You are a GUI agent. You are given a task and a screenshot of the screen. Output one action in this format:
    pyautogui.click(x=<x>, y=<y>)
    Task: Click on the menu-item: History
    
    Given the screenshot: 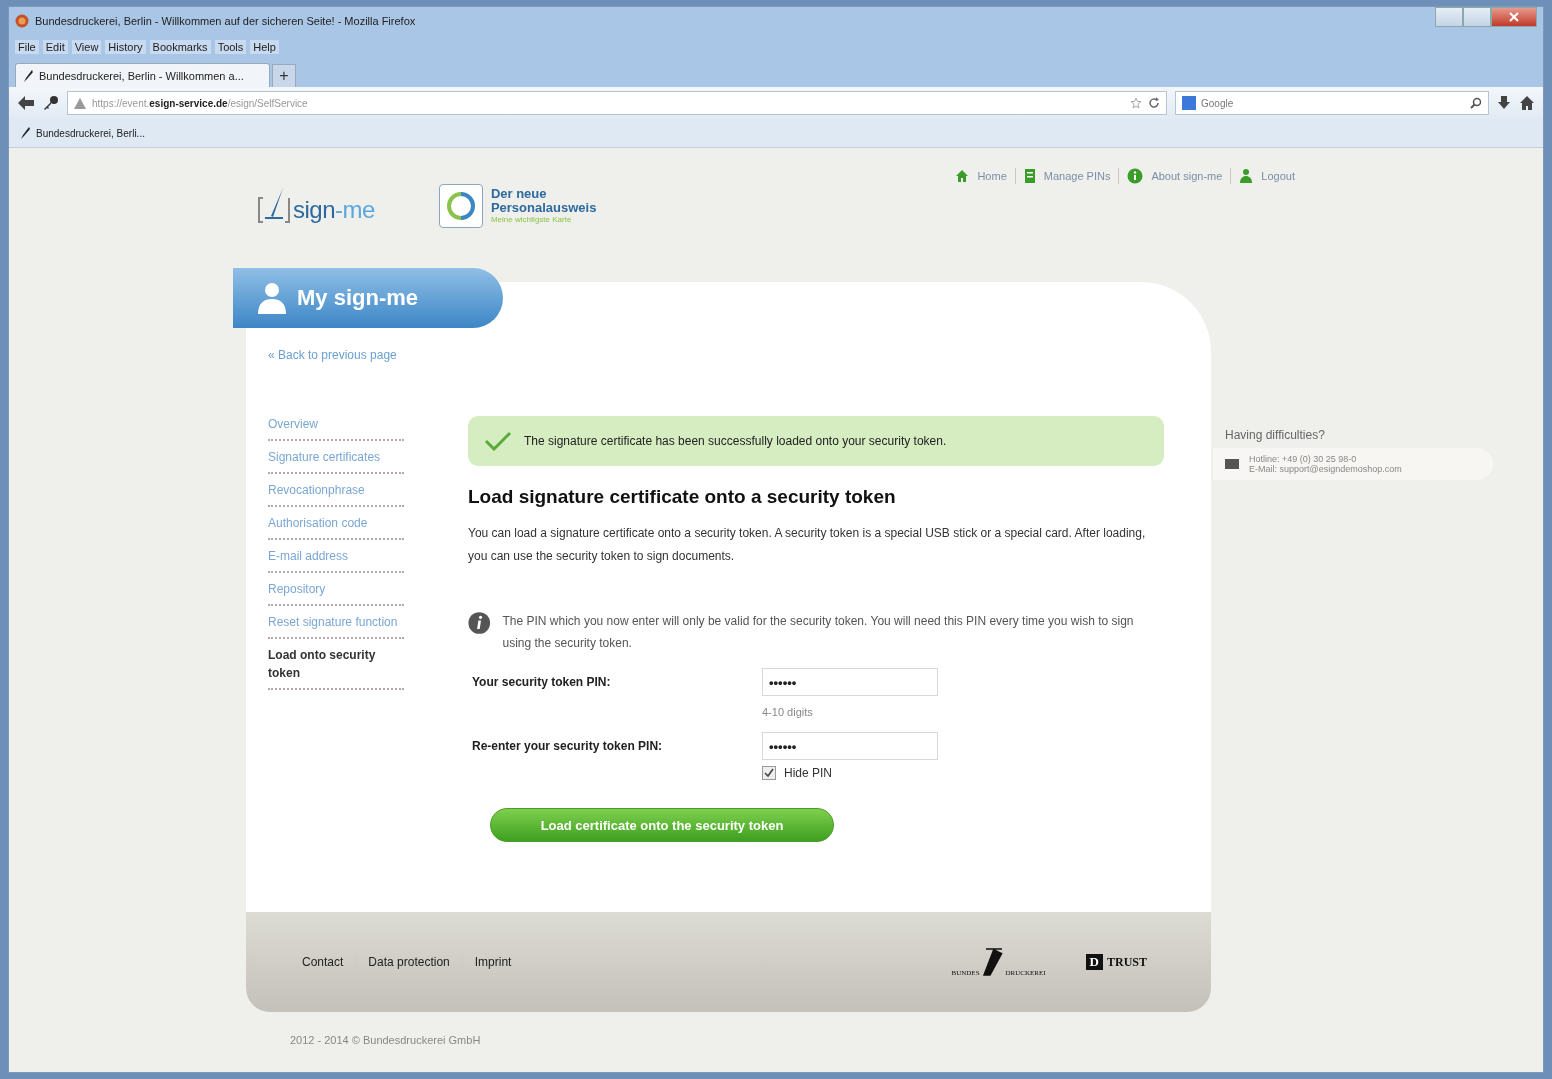 What is the action you would take?
    pyautogui.click(x=125, y=47)
    